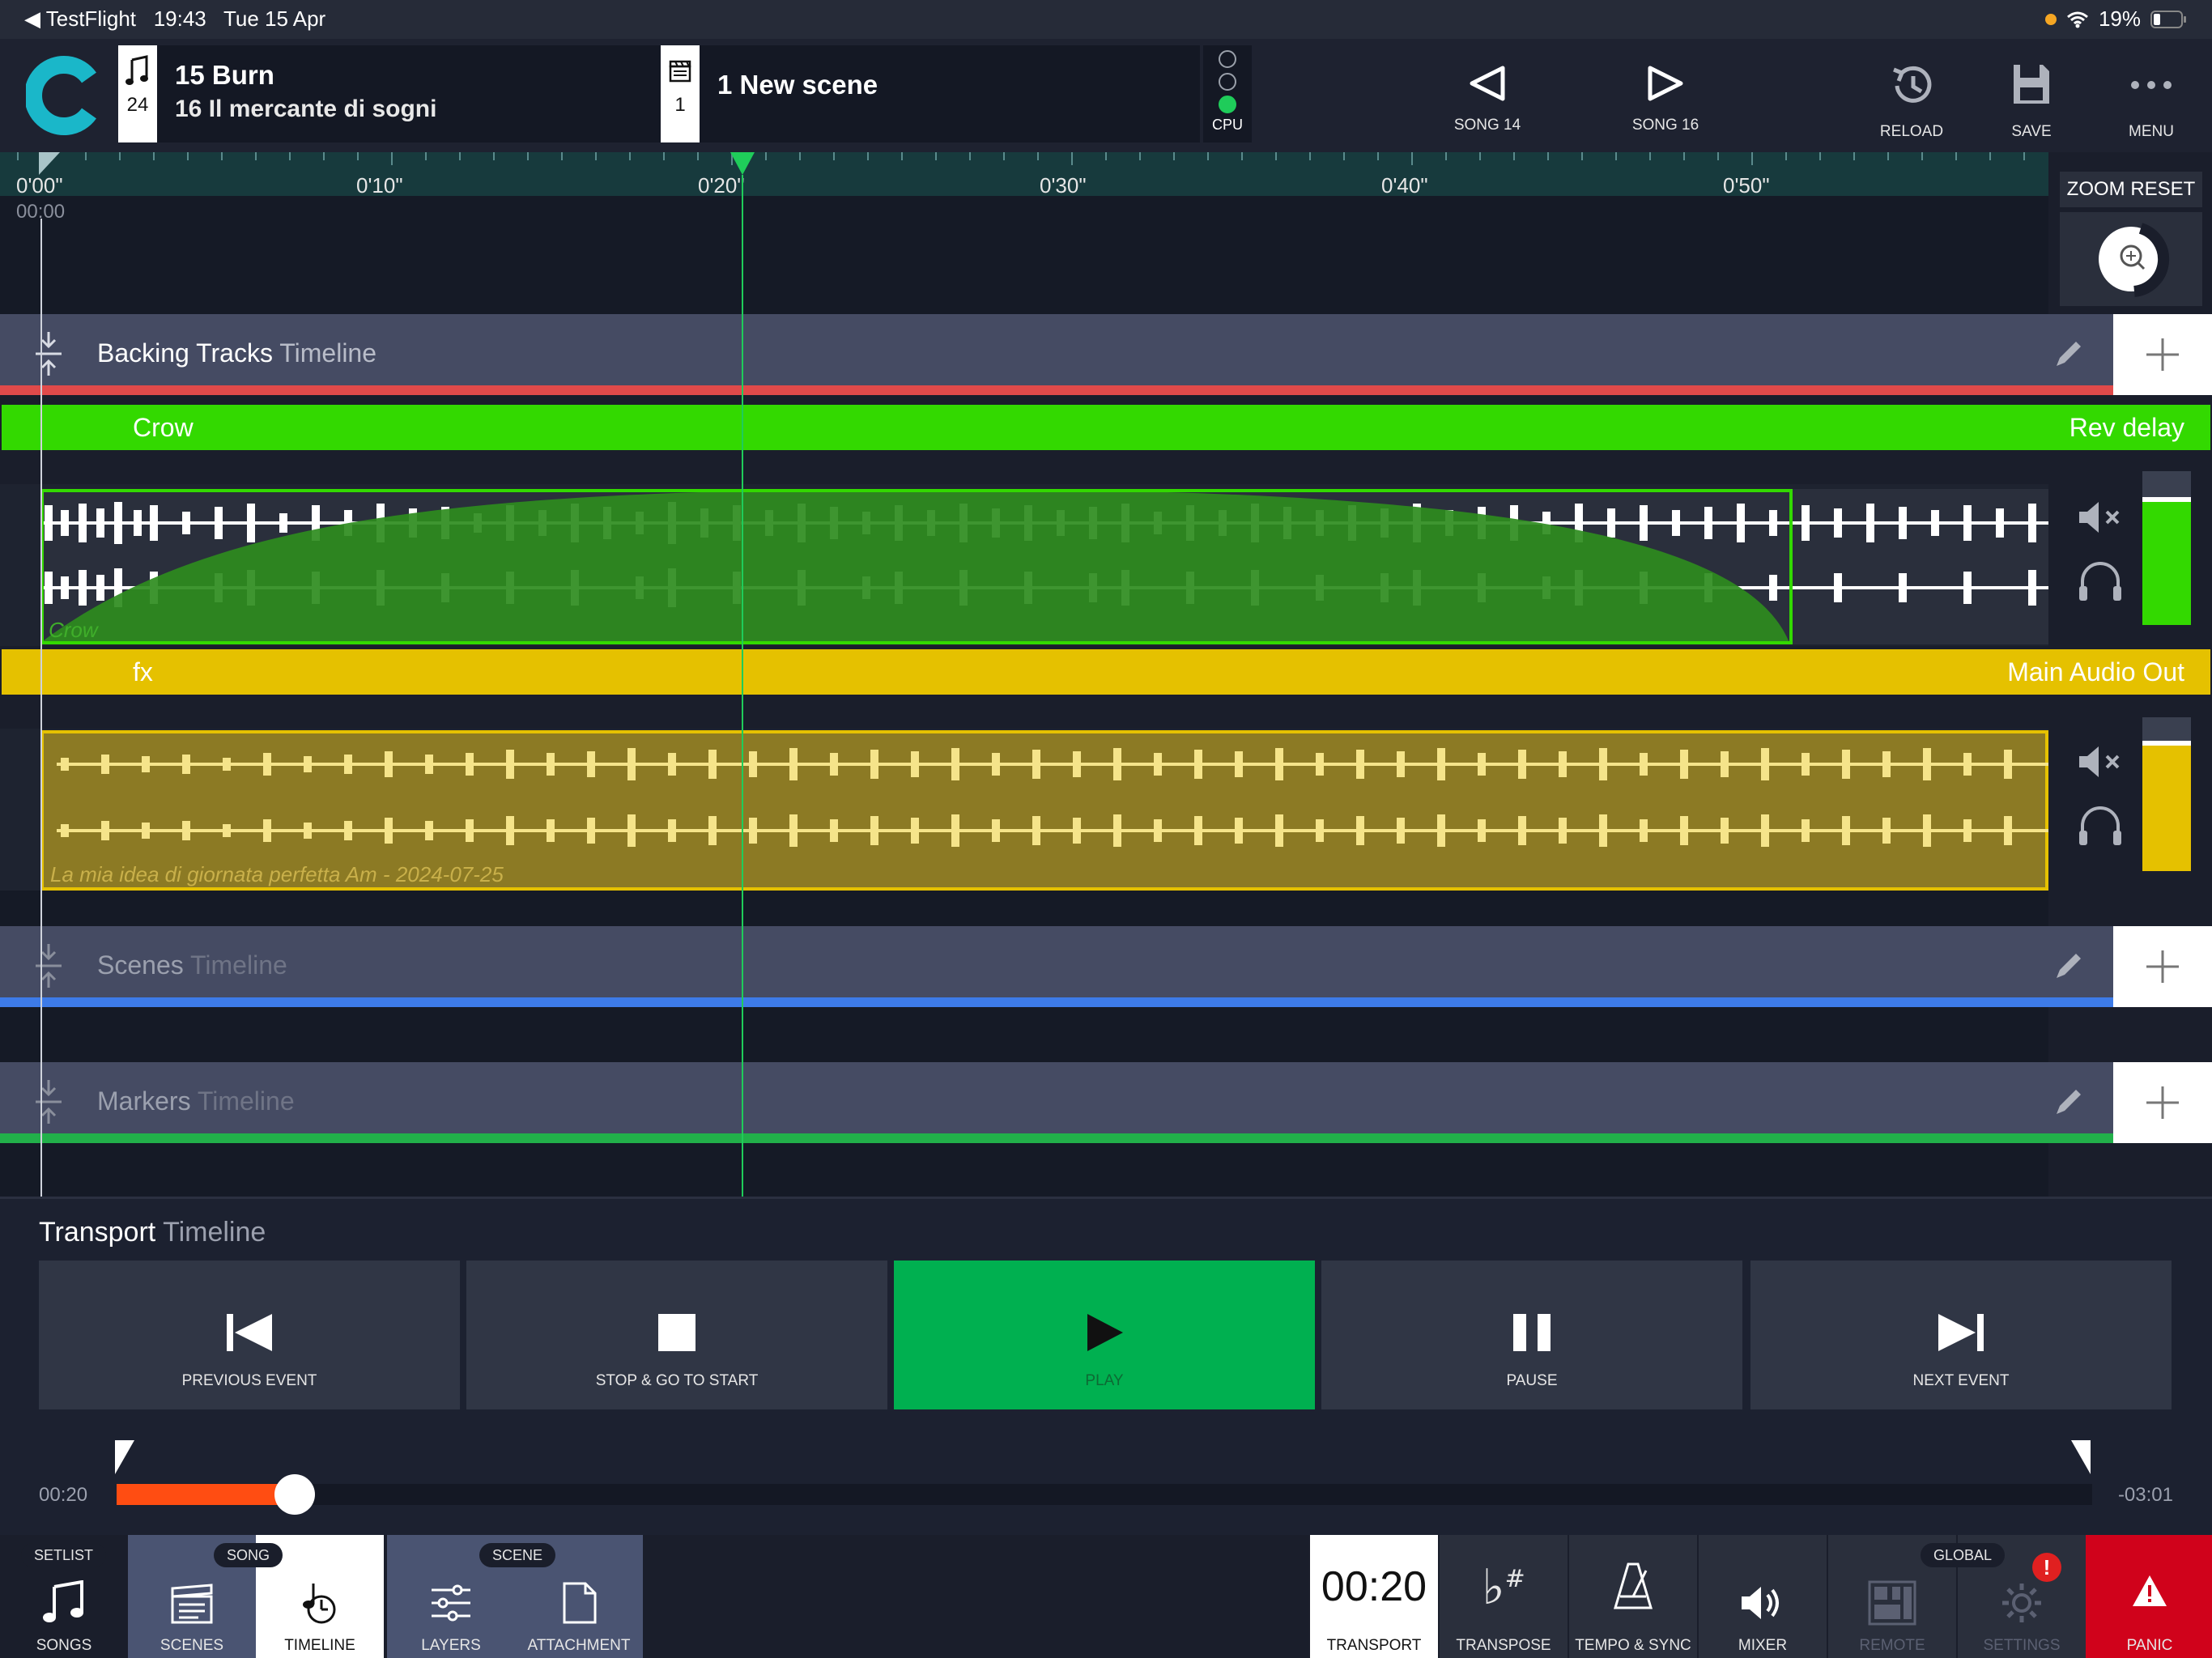 Image resolution: width=2212 pixels, height=1658 pixels. What do you see at coordinates (1104, 1335) in the screenshot?
I see `play-button: PLAY` at bounding box center [1104, 1335].